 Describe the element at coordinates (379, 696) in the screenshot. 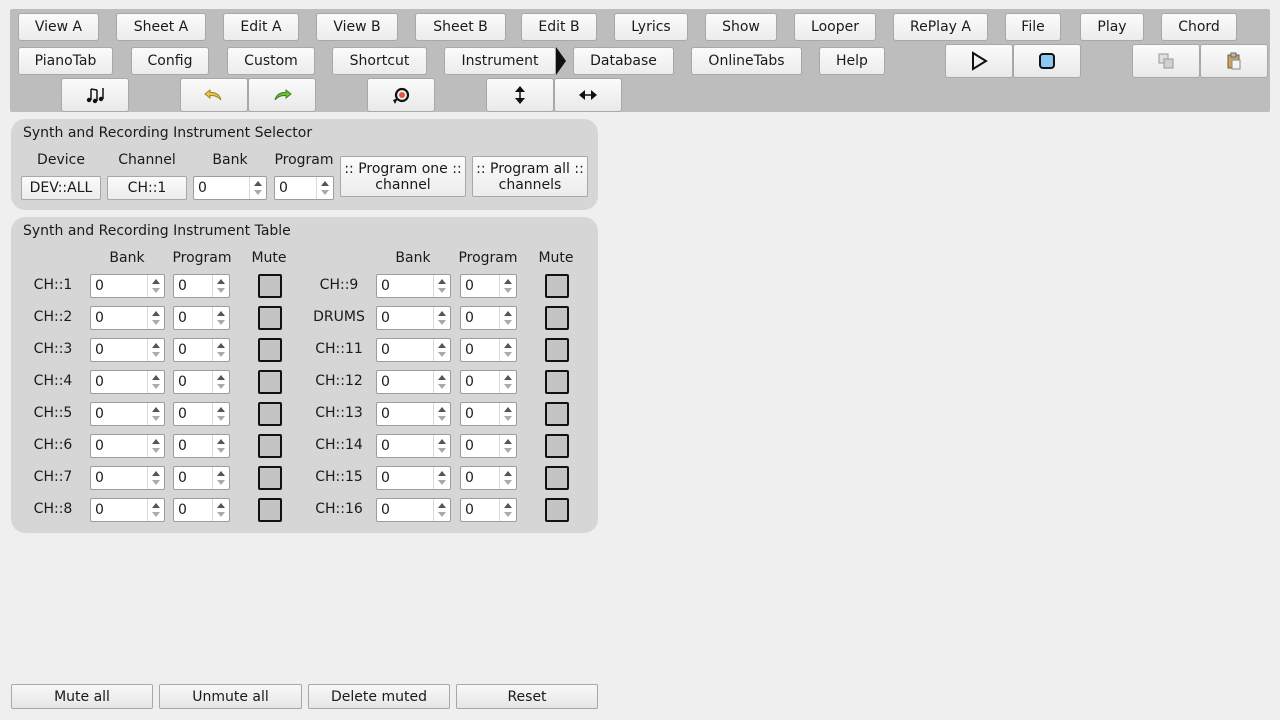

I see `delete-muted-button: Delete muted` at that location.